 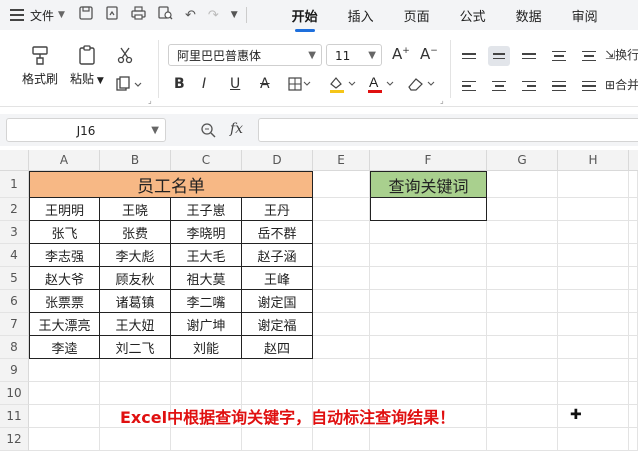 What do you see at coordinates (14, 393) in the screenshot?
I see `row-header-10: 10` at bounding box center [14, 393].